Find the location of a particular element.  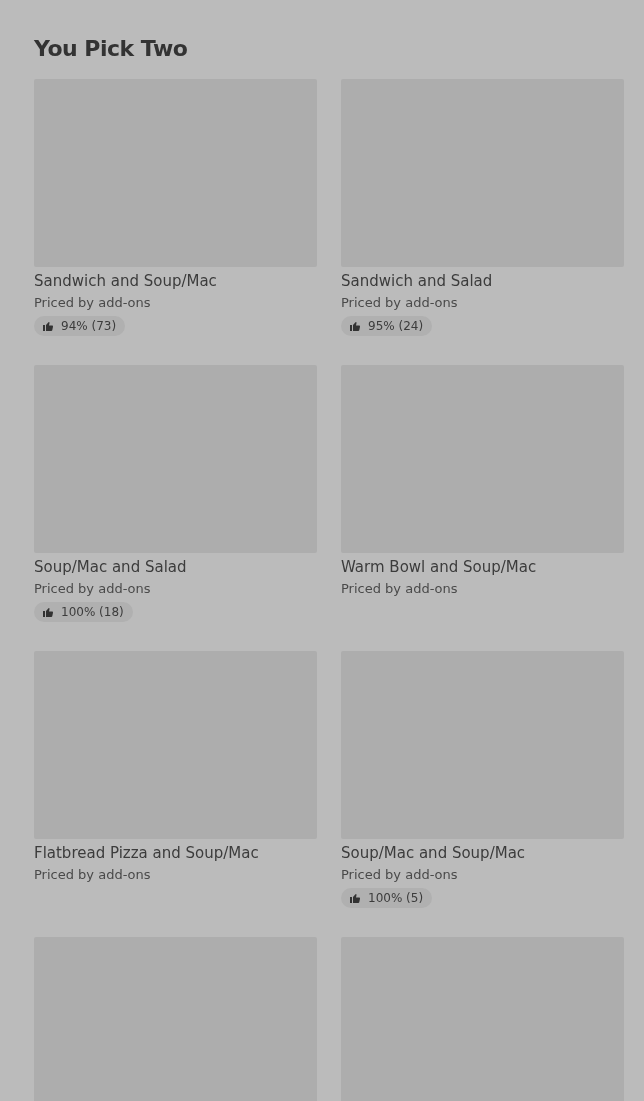

section-title: You Pick Two is located at coordinates (111, 48).